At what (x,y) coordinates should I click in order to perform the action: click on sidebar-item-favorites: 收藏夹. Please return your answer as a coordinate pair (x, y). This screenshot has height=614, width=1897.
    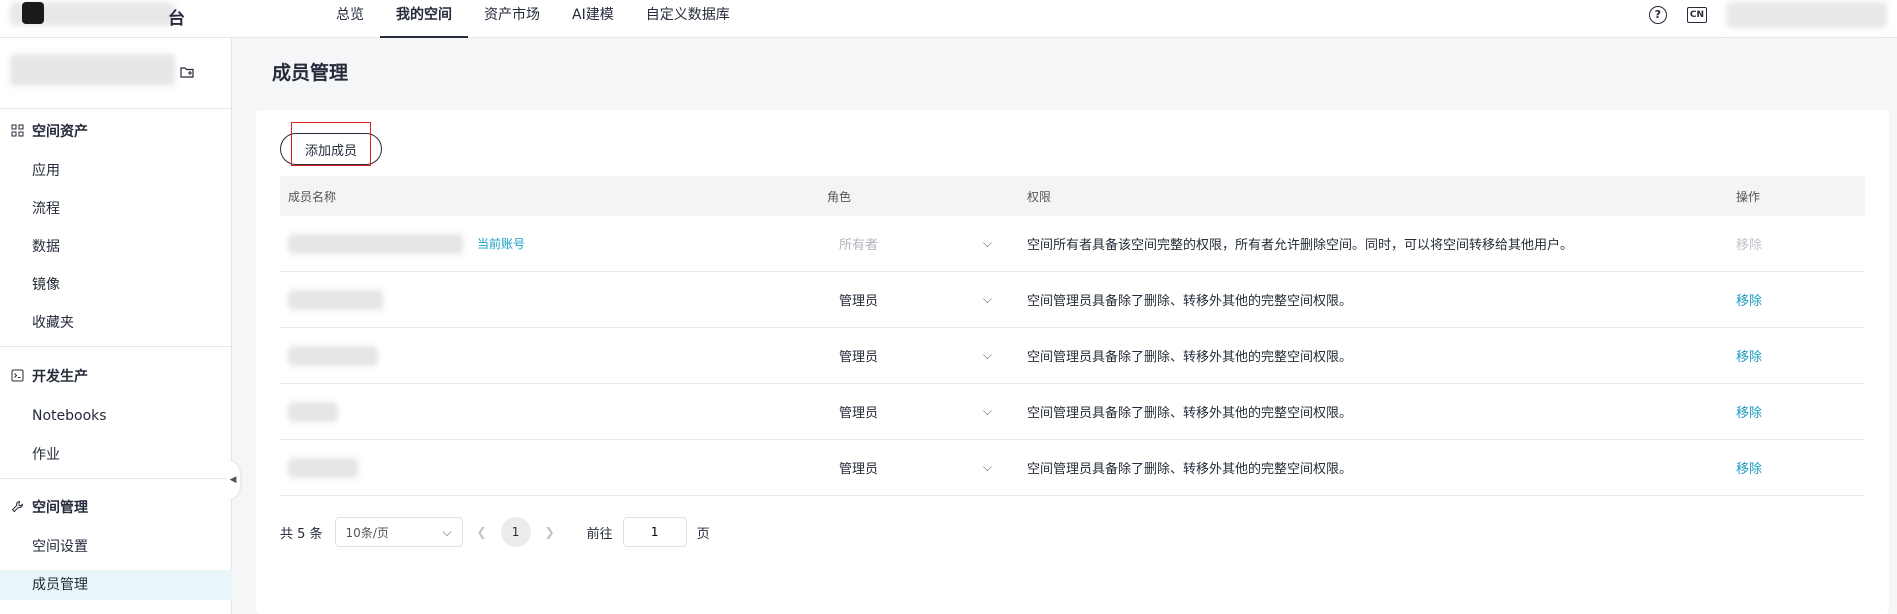
    Looking at the image, I should click on (116, 323).